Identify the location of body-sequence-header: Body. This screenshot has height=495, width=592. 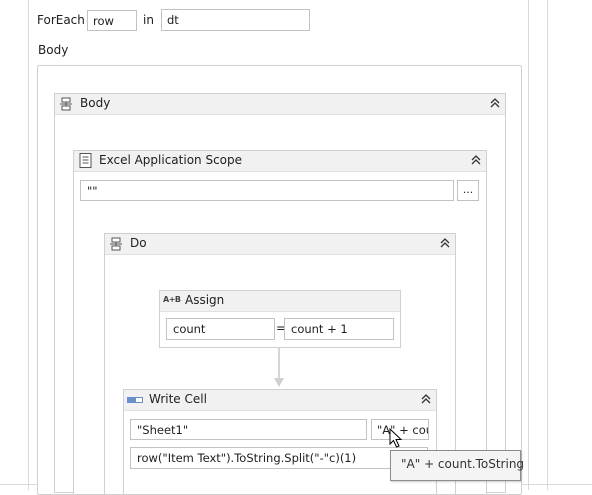
(280, 104).